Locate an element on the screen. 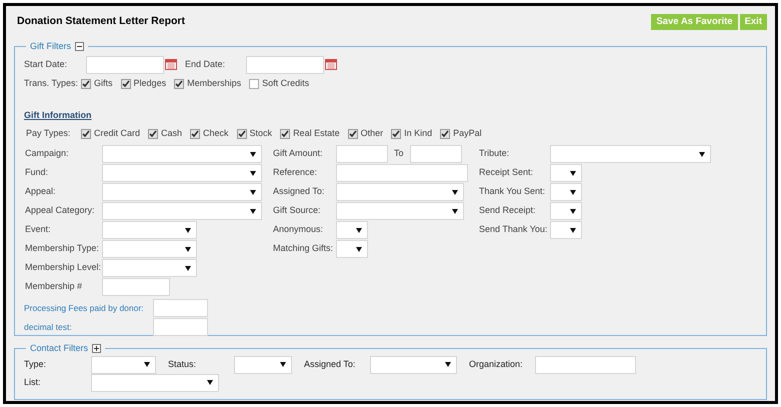  expand-icon is located at coordinates (97, 349).